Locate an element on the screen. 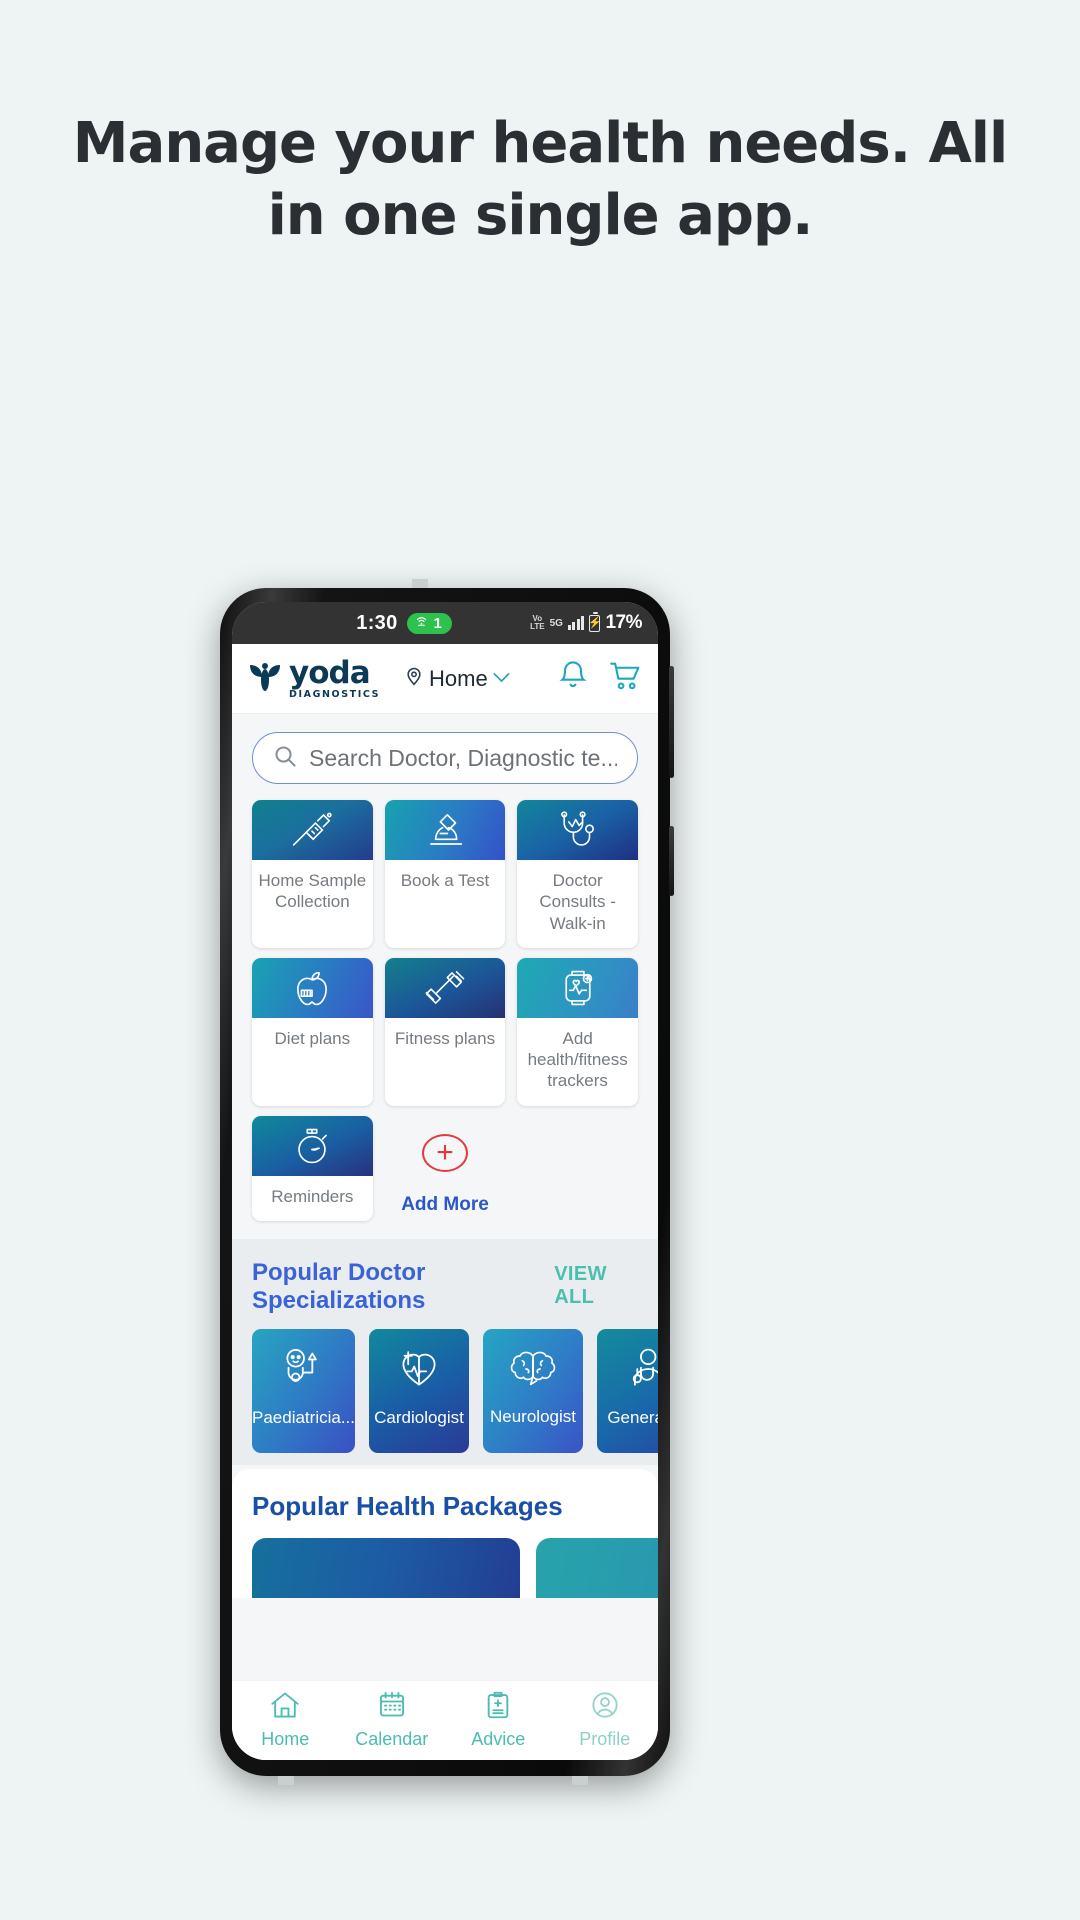 This screenshot has height=1920, width=1080. service-tile-book-a-test: Book a Test is located at coordinates (445, 874).